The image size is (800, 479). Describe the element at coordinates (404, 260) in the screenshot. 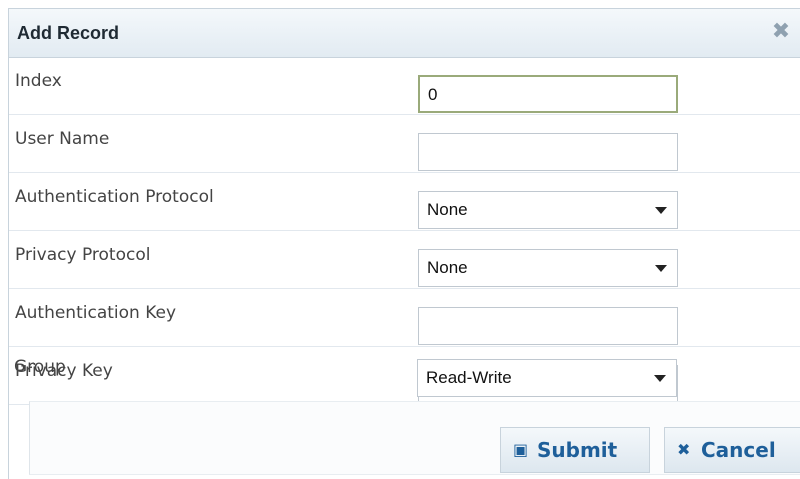

I see `form-row-privacy-protocol: Privacy Protocol None` at that location.